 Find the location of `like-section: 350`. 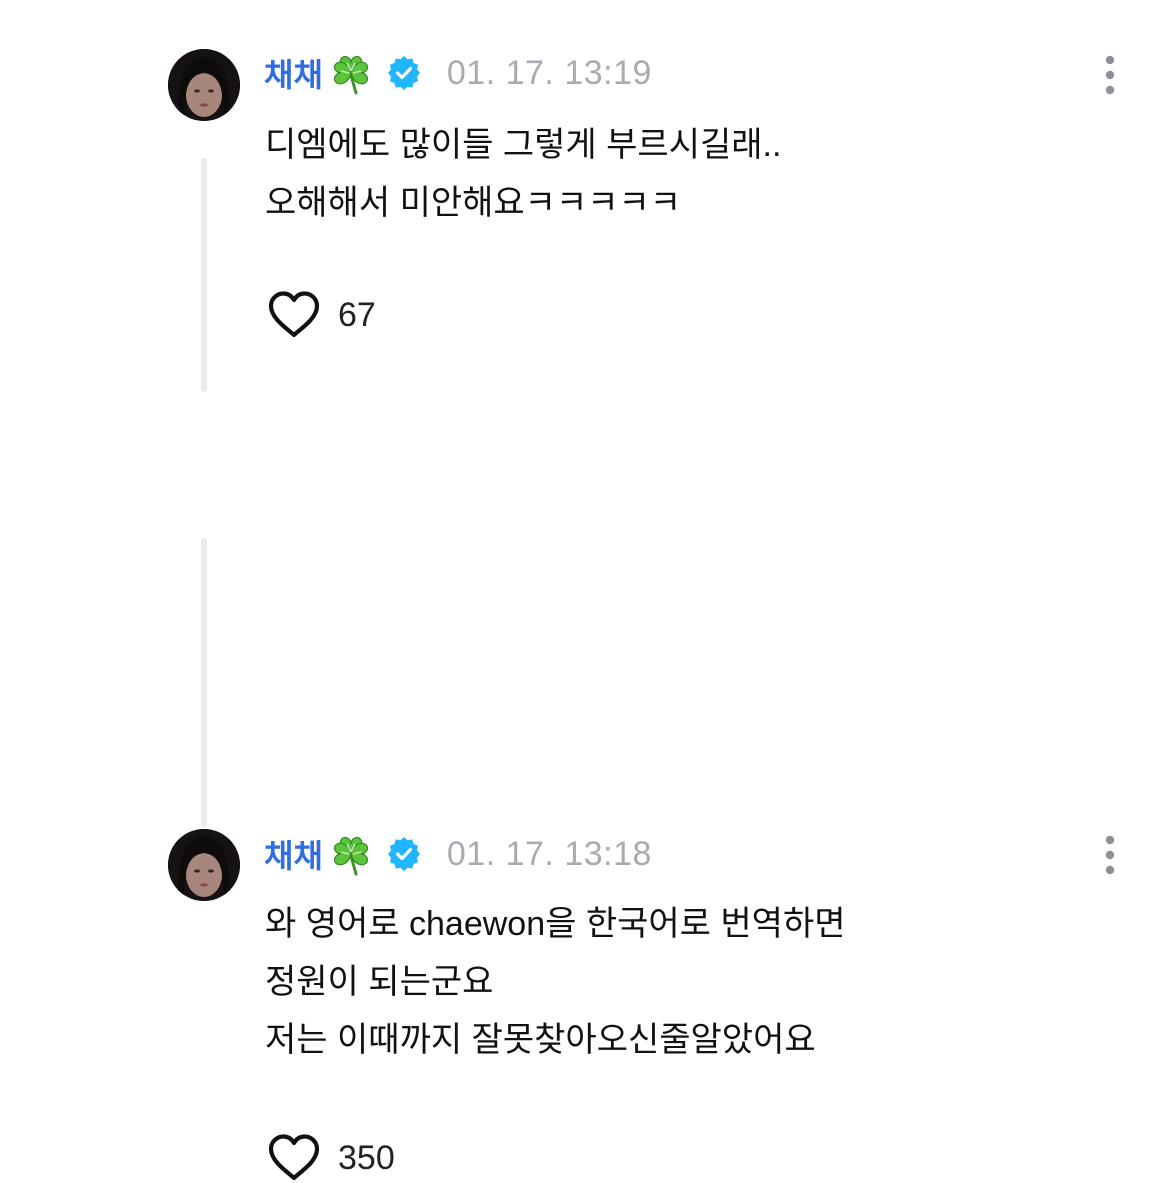

like-section: 350 is located at coordinates (331, 1158).